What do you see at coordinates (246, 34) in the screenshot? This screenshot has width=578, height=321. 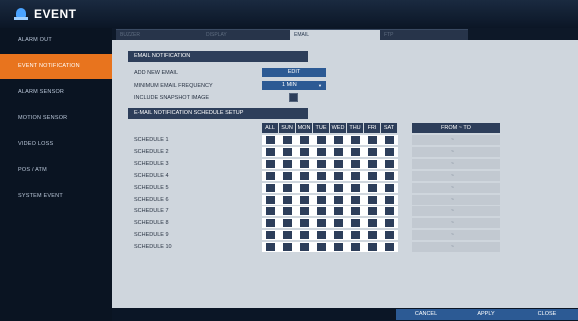 I see `tab-display: DISPLAY` at bounding box center [246, 34].